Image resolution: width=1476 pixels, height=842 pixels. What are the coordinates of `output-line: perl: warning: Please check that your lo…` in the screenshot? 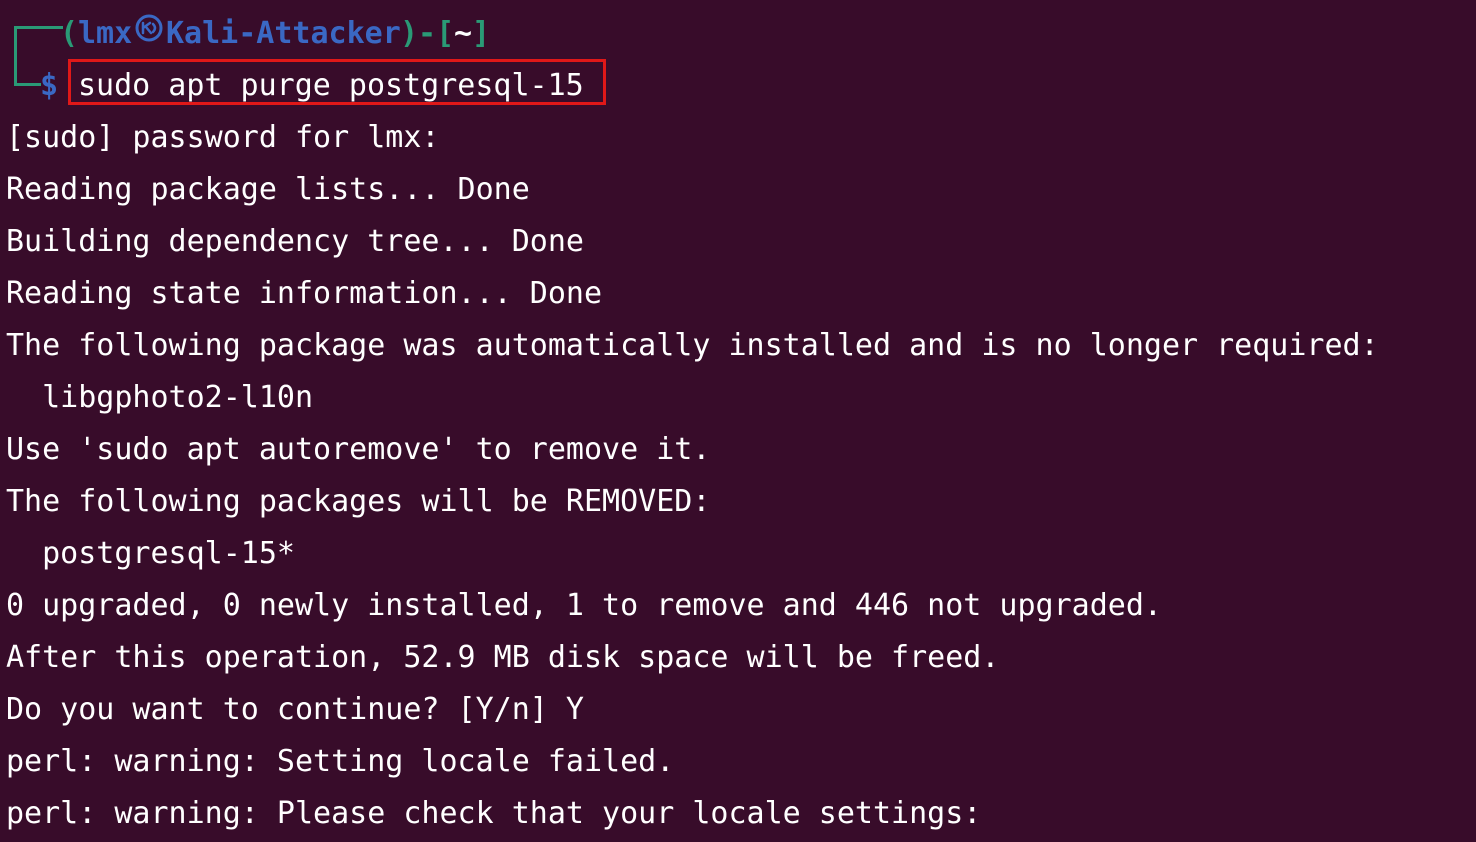 It's located at (494, 813).